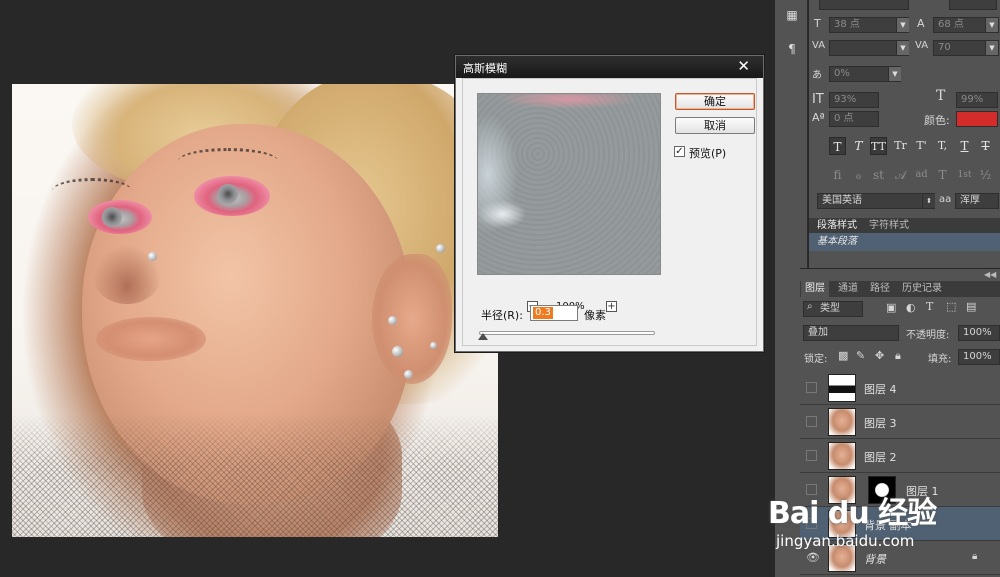  I want to click on lock-pixels-icon: ▩, so click(843, 355).